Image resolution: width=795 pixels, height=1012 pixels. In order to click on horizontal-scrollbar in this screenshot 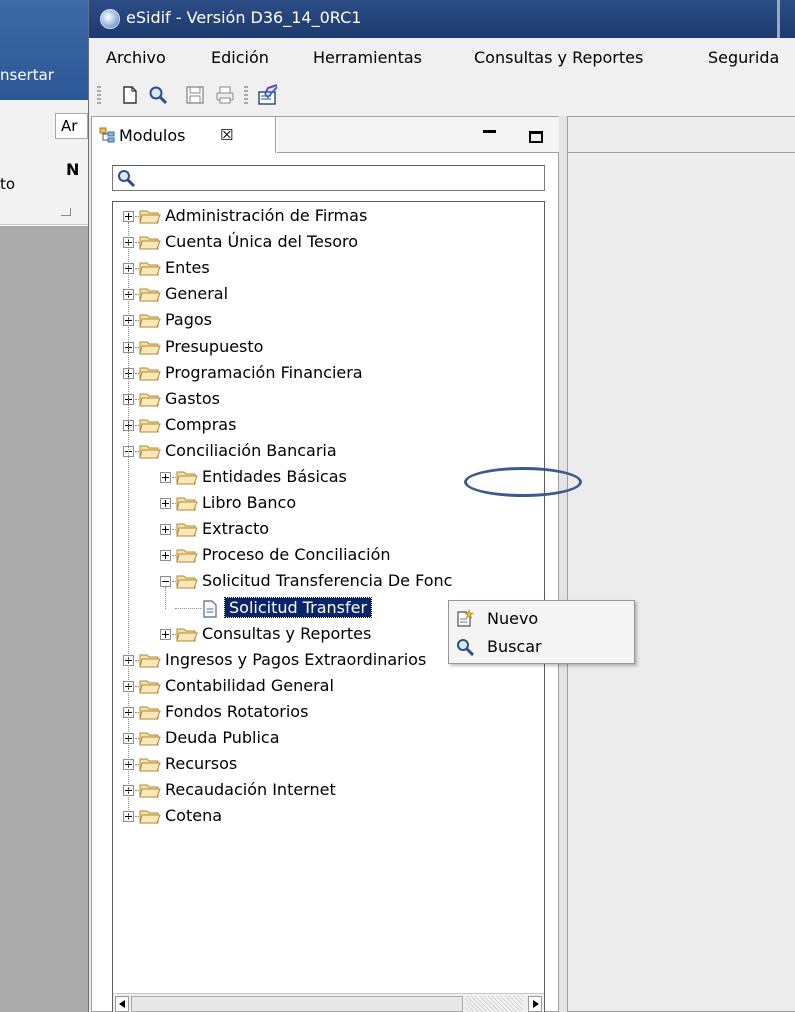, I will do `click(328, 1002)`.